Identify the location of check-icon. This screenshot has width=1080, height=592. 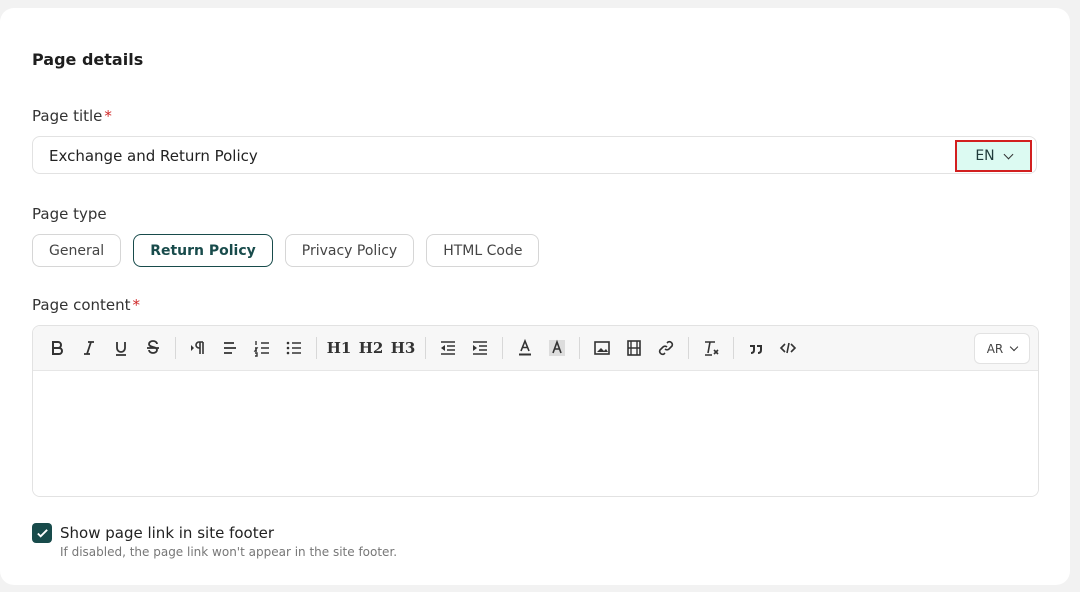
(42, 533).